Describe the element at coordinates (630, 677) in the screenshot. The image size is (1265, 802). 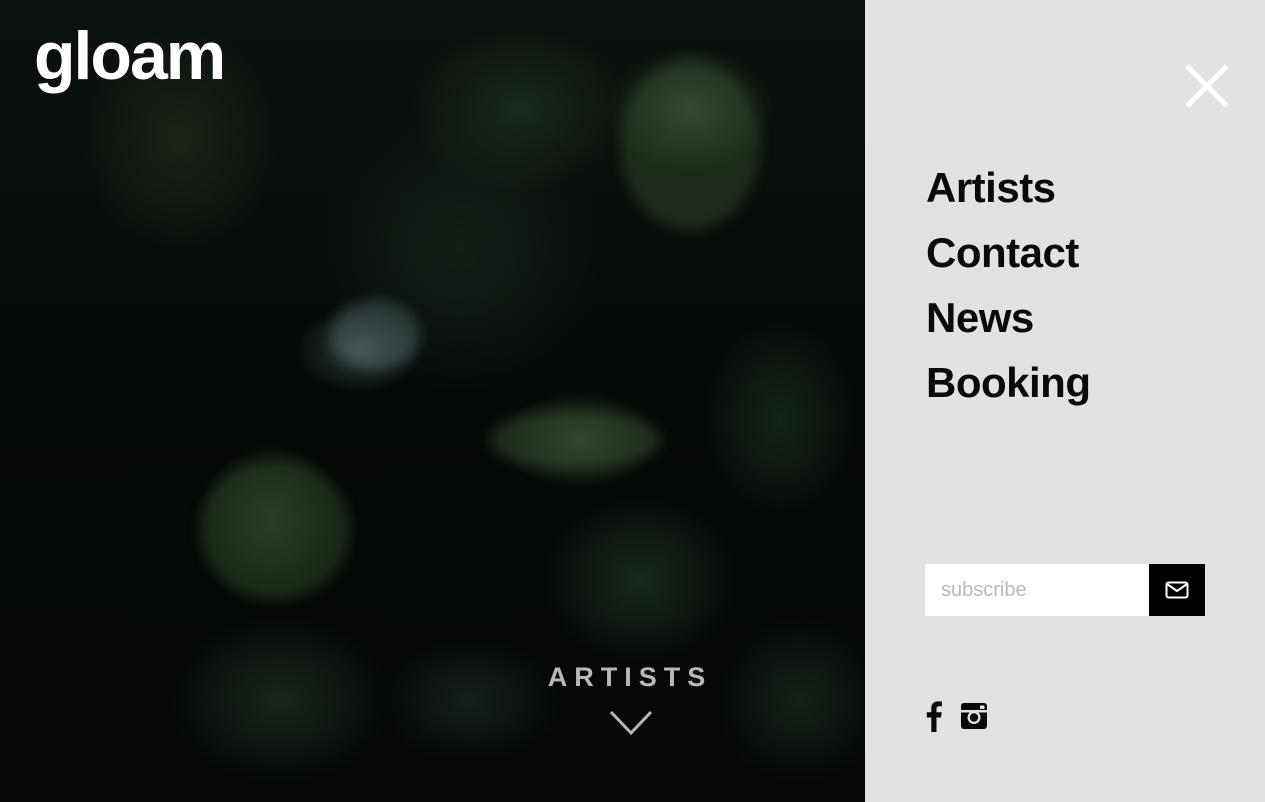
I see `hero-section-label: ARTISTS` at that location.